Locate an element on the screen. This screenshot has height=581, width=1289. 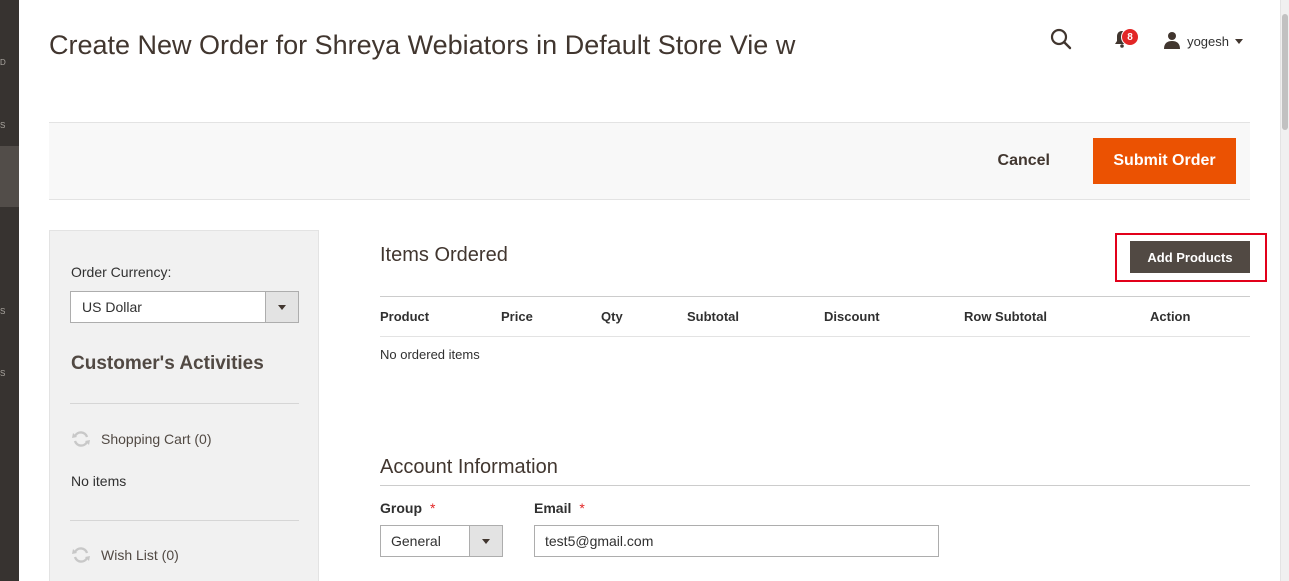
group-value: General is located at coordinates (416, 541).